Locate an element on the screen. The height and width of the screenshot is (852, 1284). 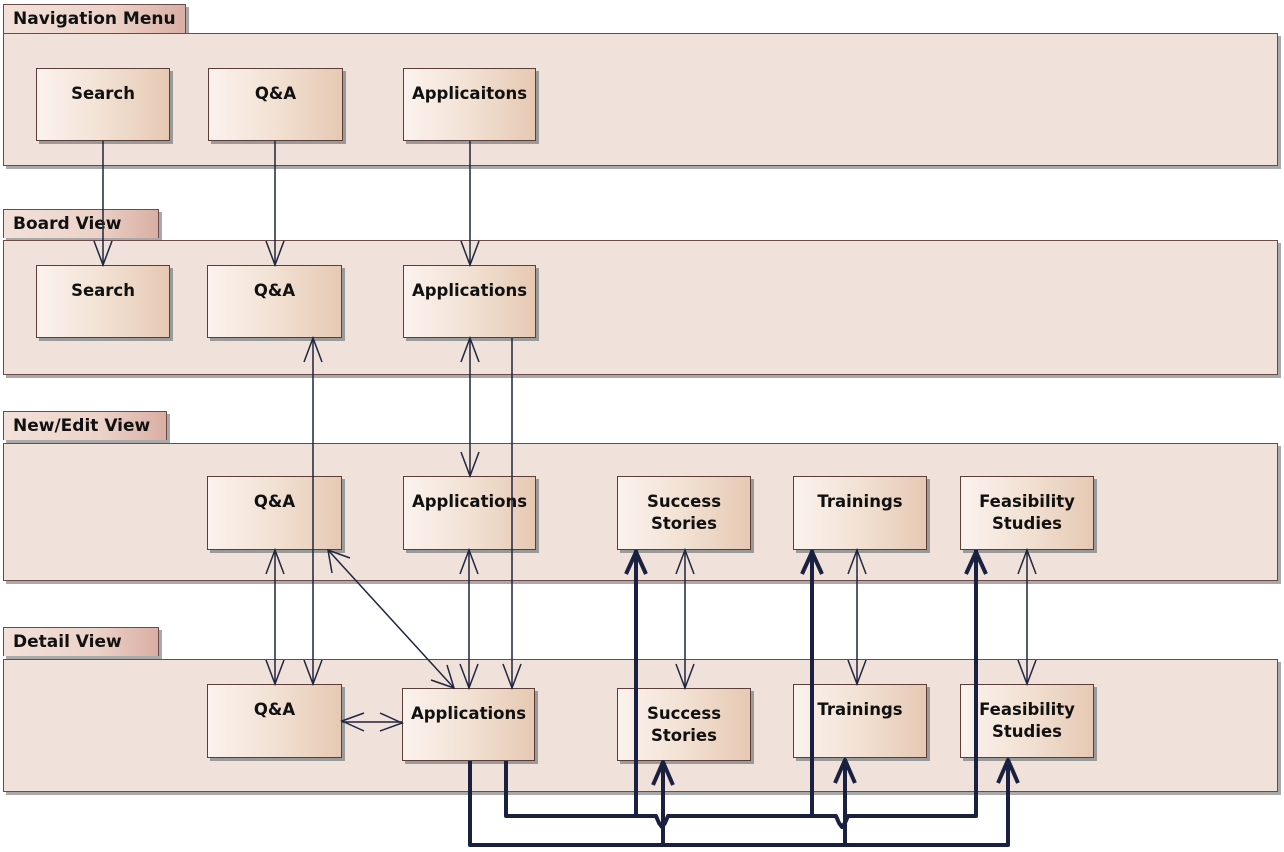
package-tab-detail-view: Detail View is located at coordinates (81, 641).